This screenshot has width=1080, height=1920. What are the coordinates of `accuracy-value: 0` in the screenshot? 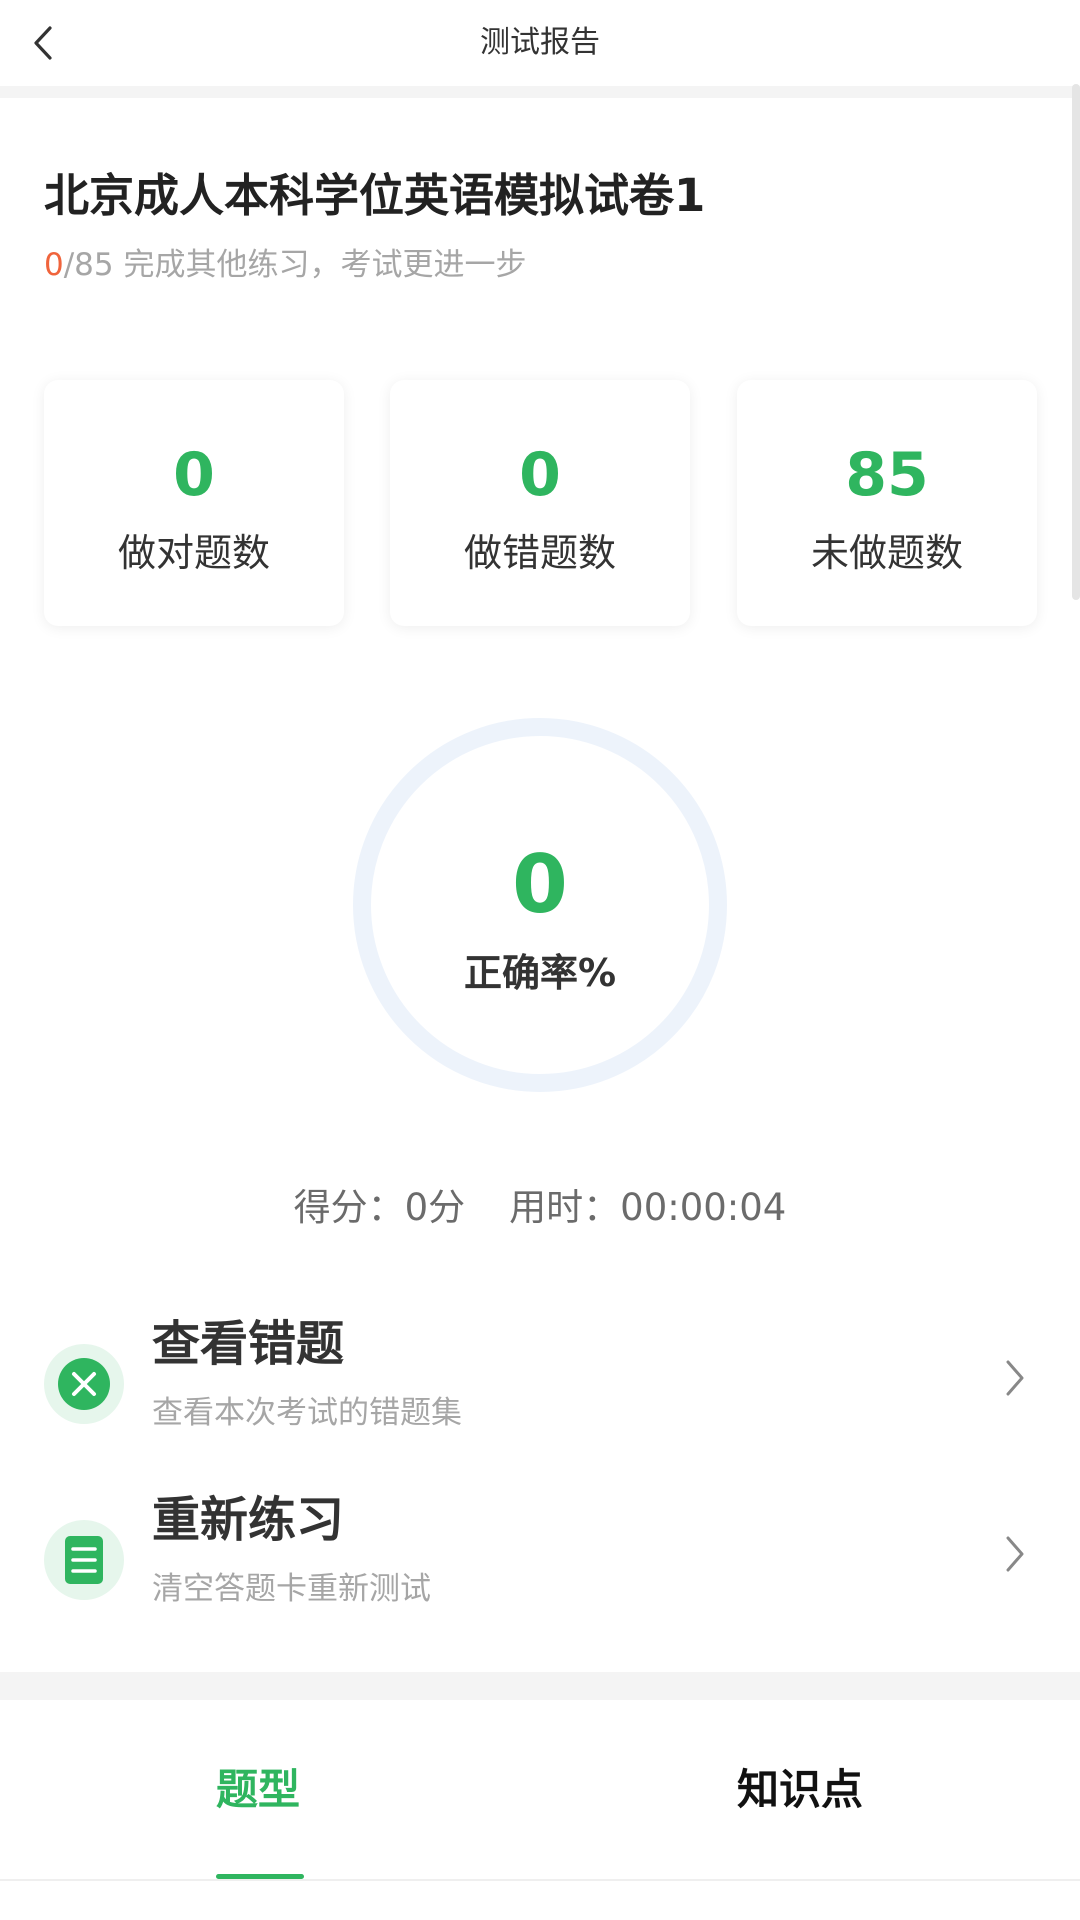 It's located at (540, 884).